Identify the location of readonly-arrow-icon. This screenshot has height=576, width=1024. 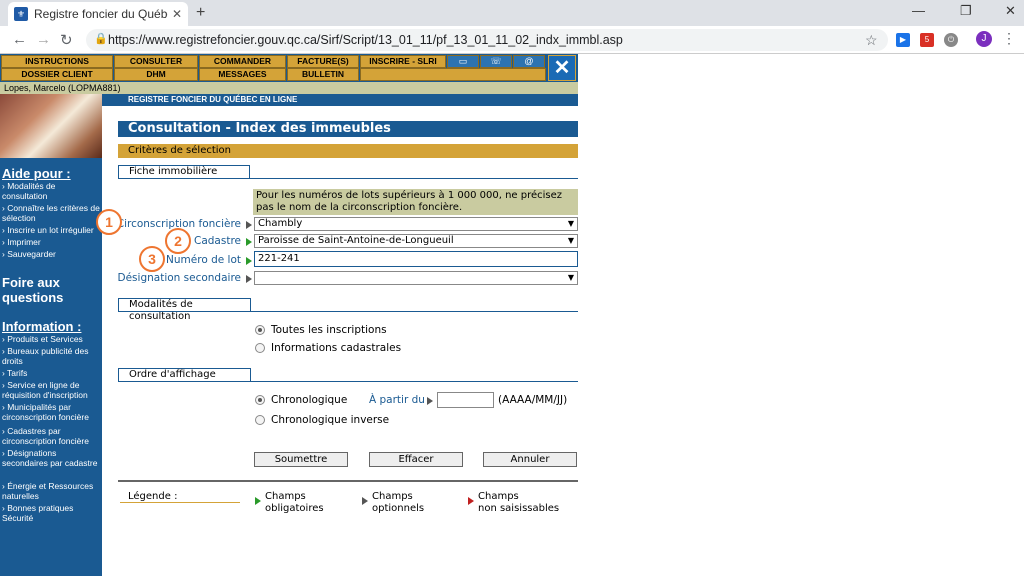
(471, 501).